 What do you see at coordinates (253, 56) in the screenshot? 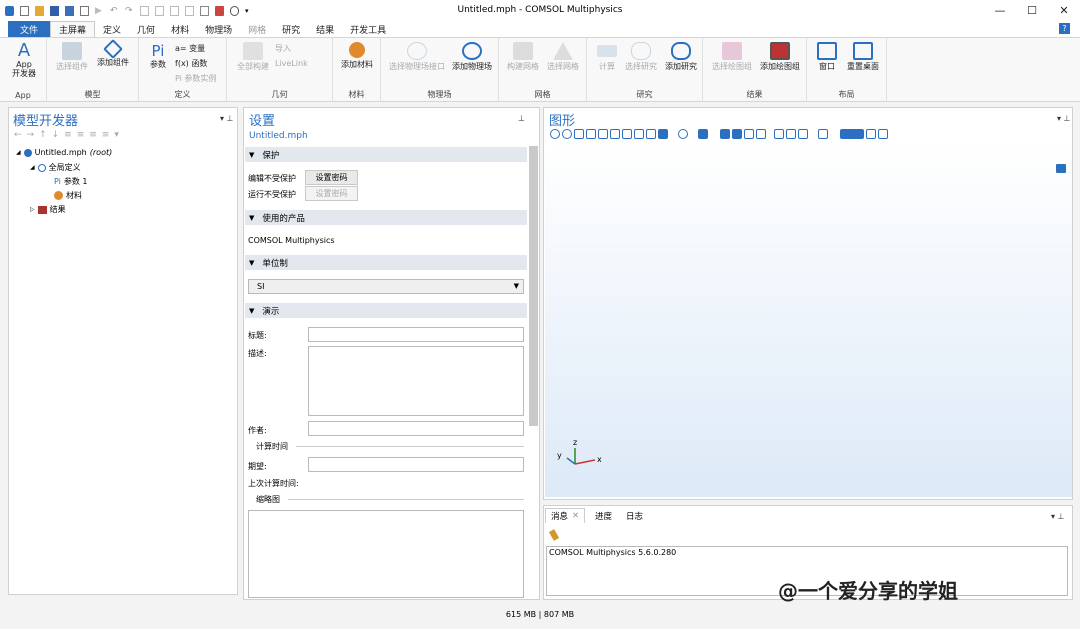
I see `build-all-button: 全部构建` at bounding box center [253, 56].